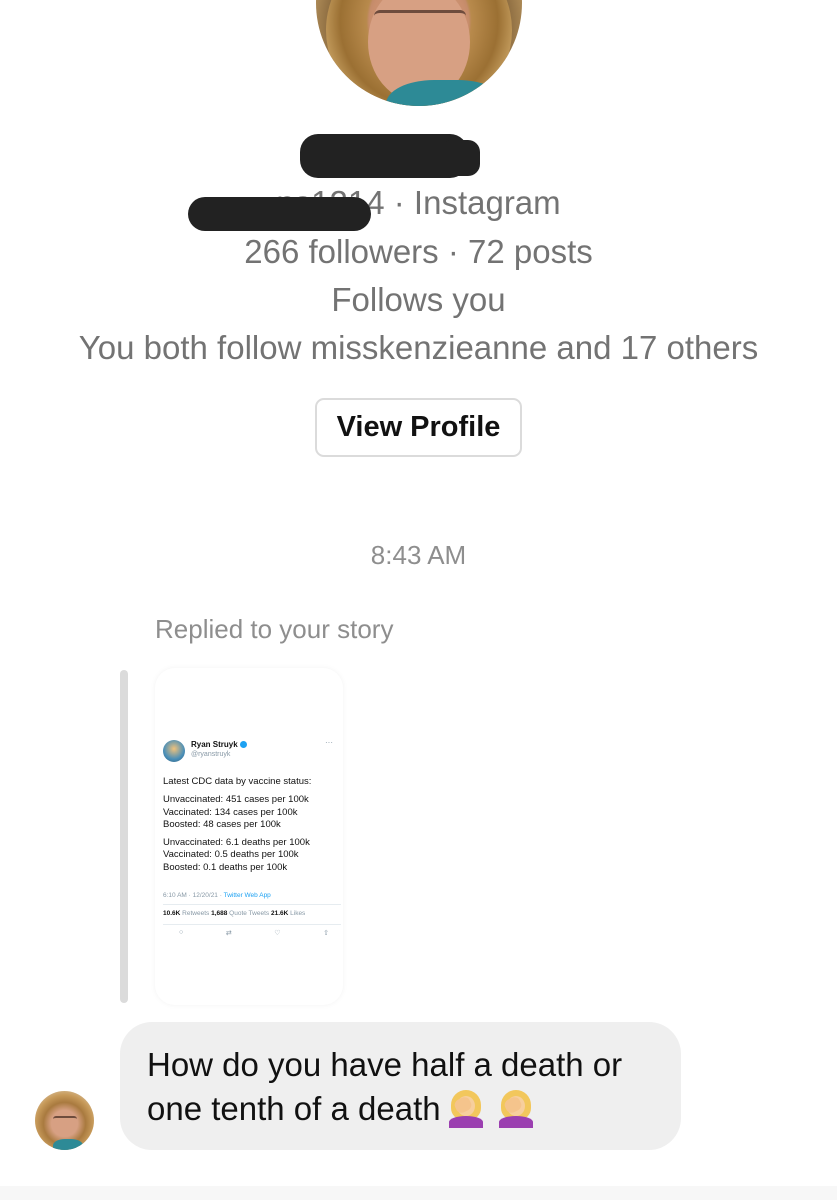 The image size is (837, 1200). Describe the element at coordinates (326, 933) in the screenshot. I see `share-icon: ⇧` at that location.